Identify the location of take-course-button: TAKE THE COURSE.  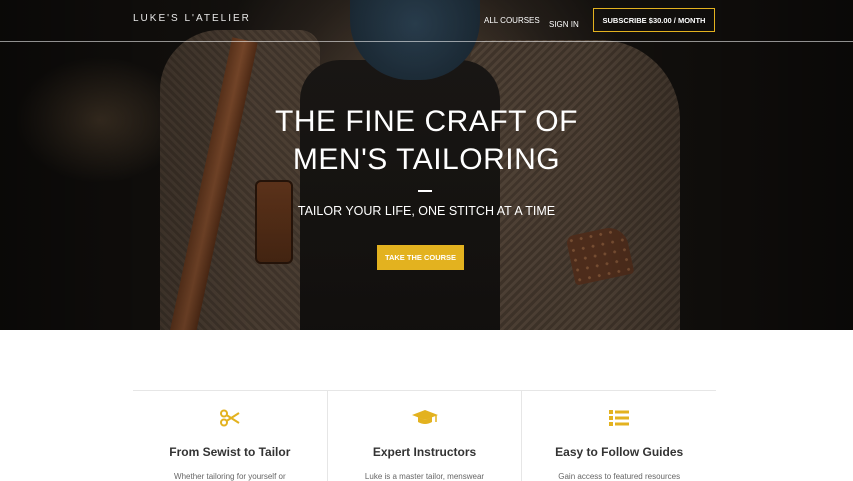
(420, 257).